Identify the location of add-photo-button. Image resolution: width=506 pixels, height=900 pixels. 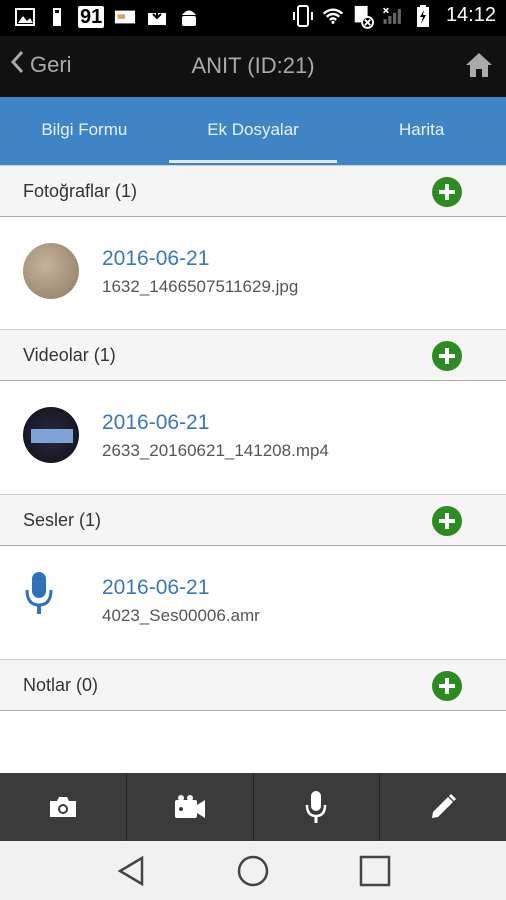
(447, 192).